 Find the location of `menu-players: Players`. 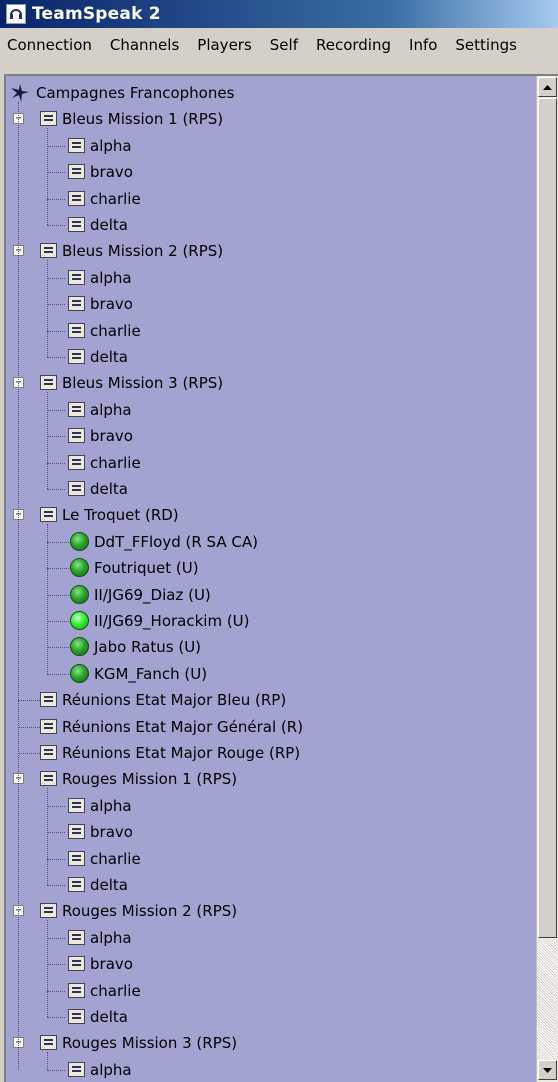

menu-players: Players is located at coordinates (224, 45).